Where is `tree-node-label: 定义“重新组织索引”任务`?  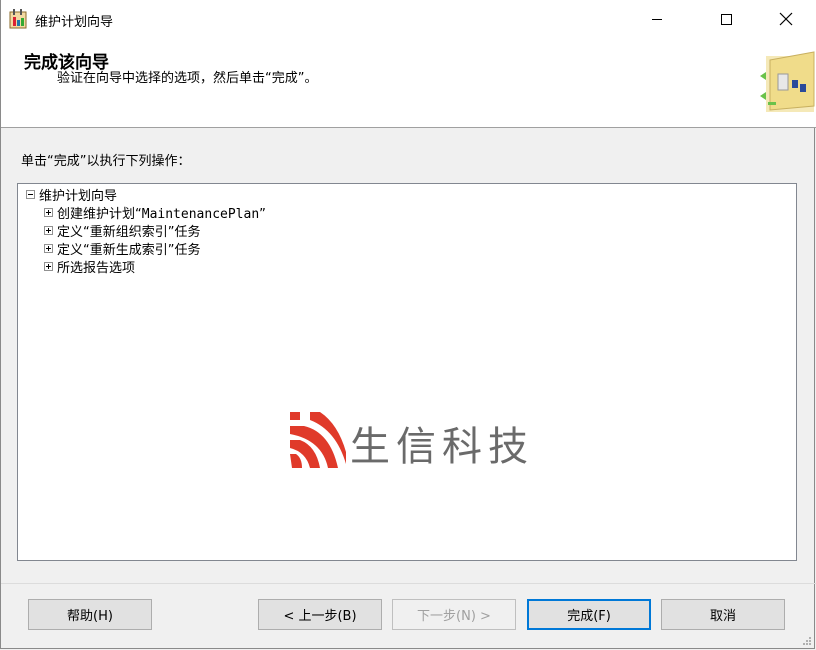
tree-node-label: 定义“重新组织索引”任务 is located at coordinates (129, 232).